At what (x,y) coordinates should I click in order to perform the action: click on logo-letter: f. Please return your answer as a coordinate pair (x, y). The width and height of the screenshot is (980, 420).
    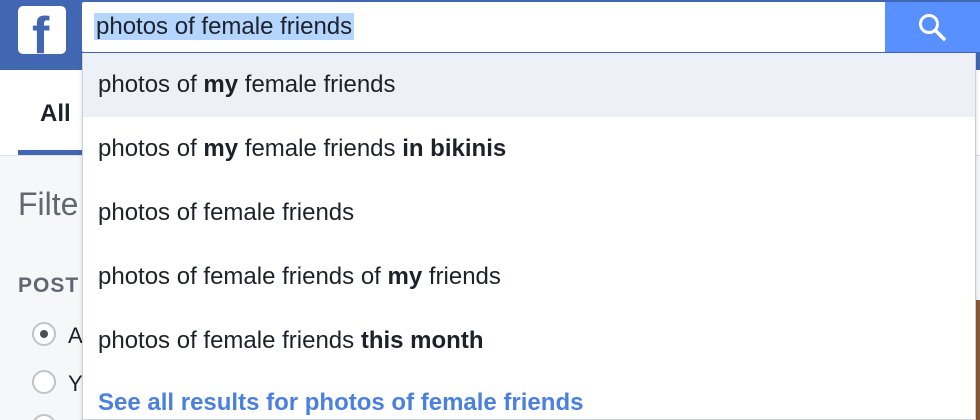
    Looking at the image, I should click on (41, 30).